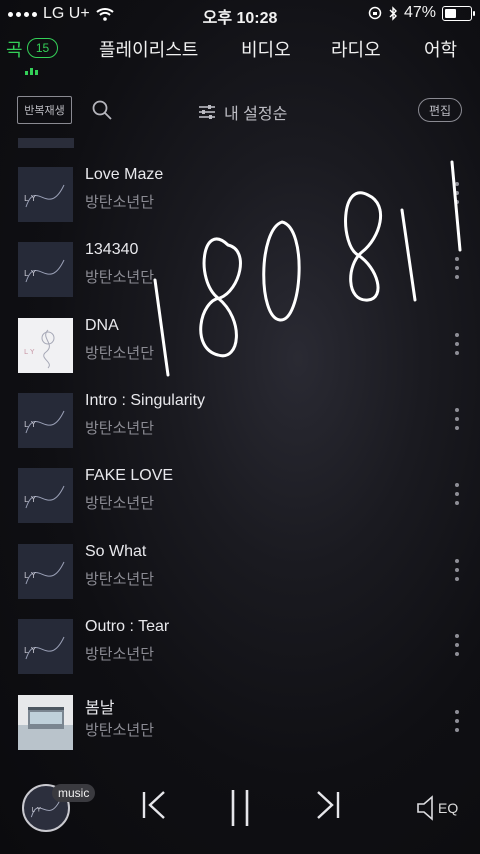 The width and height of the screenshot is (480, 854). What do you see at coordinates (74, 793) in the screenshot?
I see `music-badge: music` at bounding box center [74, 793].